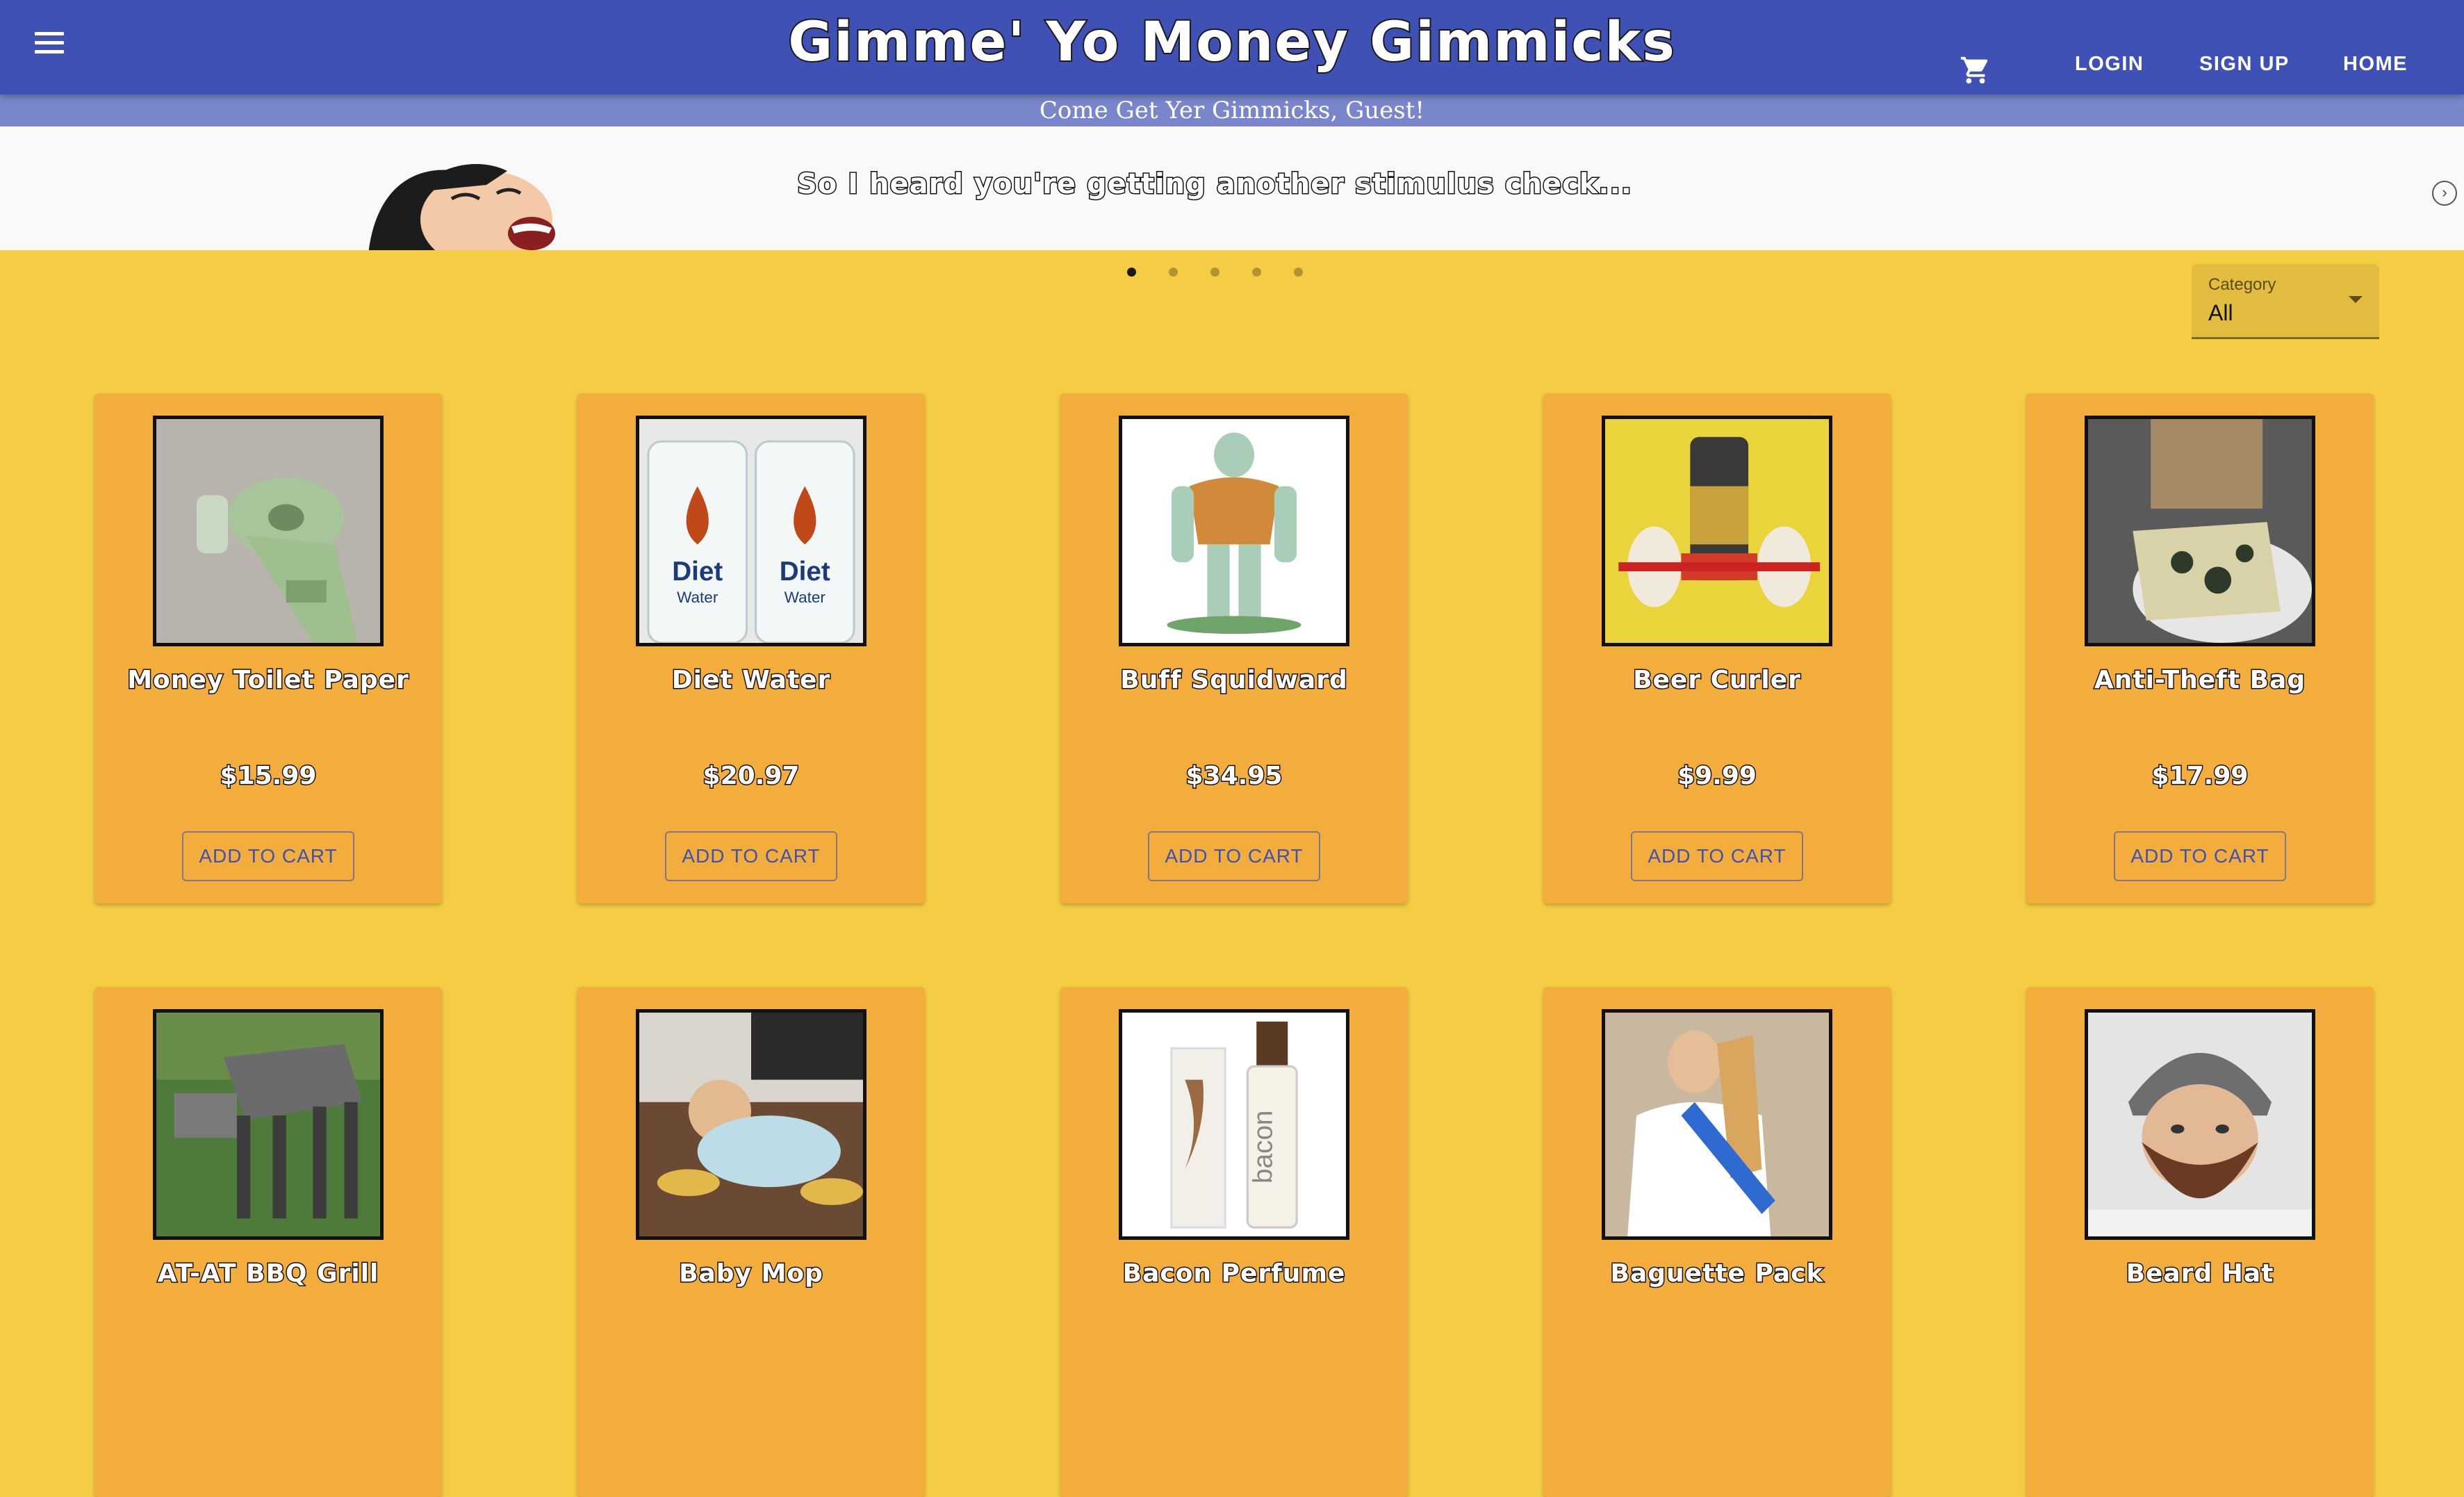 This screenshot has width=2464, height=1497. I want to click on product-name: Beard Hat, so click(2199, 1274).